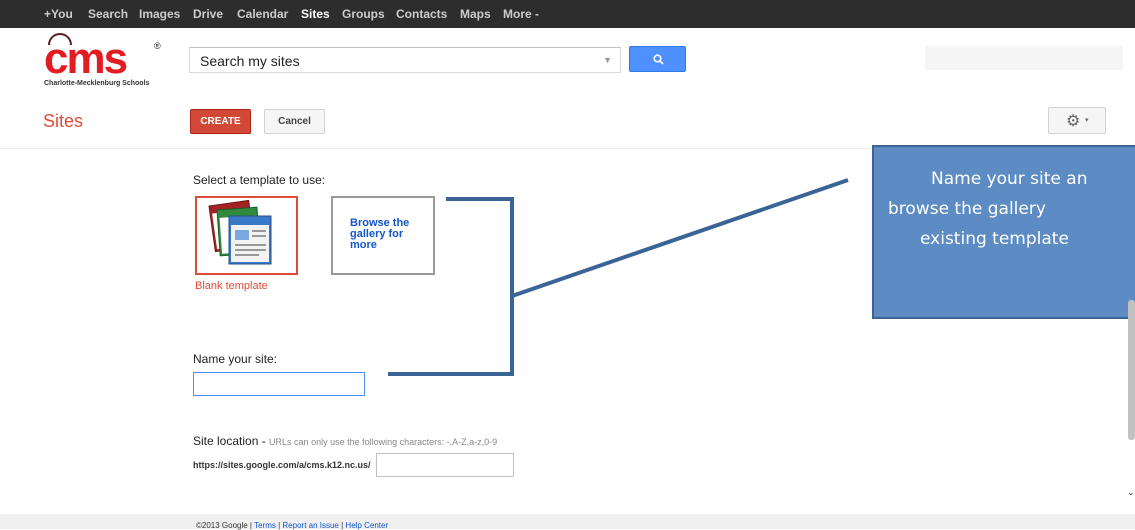 The width and height of the screenshot is (1135, 530). I want to click on scrollbar-thumb, so click(1131, 370).